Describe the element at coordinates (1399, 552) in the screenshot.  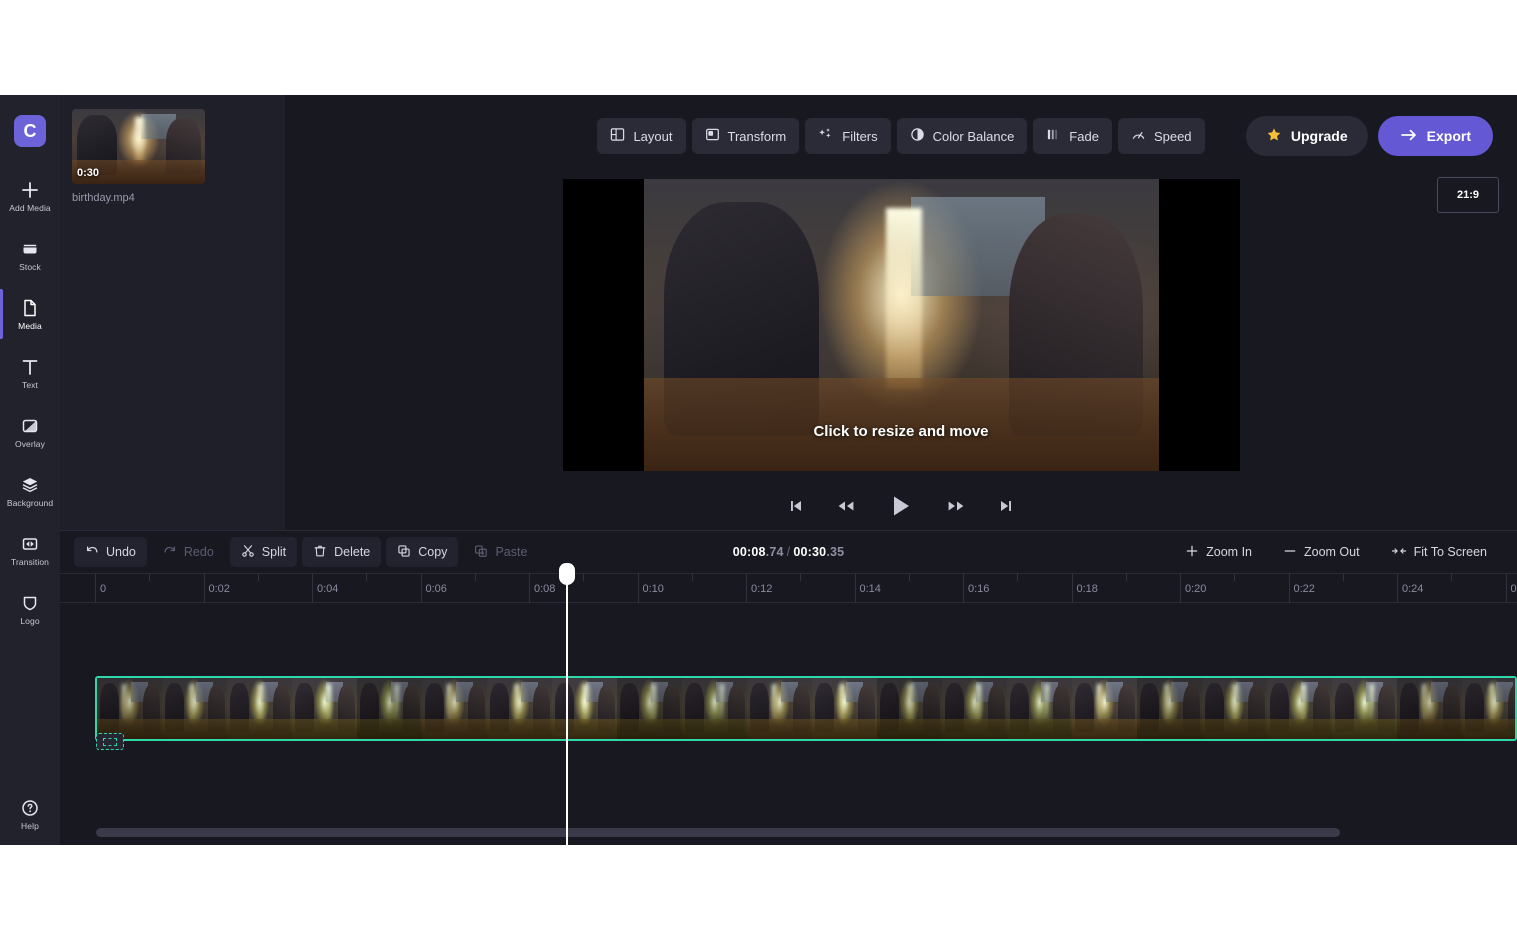
I see `fit-screen-icon` at that location.